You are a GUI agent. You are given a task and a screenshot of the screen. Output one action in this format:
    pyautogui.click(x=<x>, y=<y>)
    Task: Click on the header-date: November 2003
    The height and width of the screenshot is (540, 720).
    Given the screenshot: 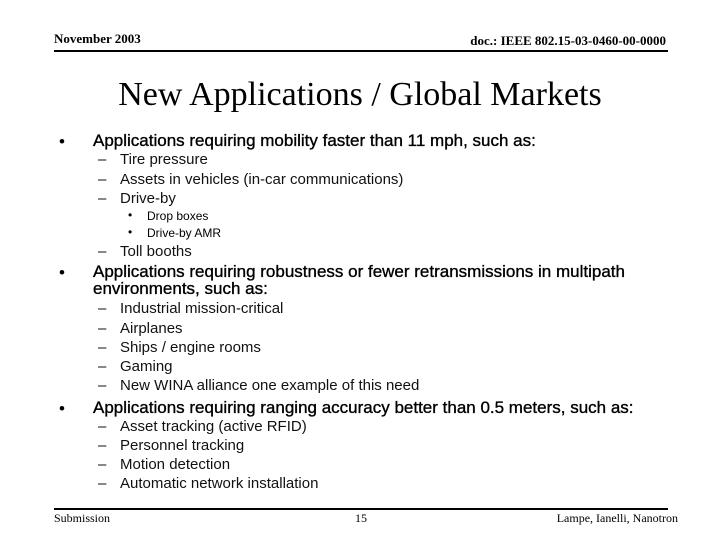 What is the action you would take?
    pyautogui.click(x=97, y=38)
    